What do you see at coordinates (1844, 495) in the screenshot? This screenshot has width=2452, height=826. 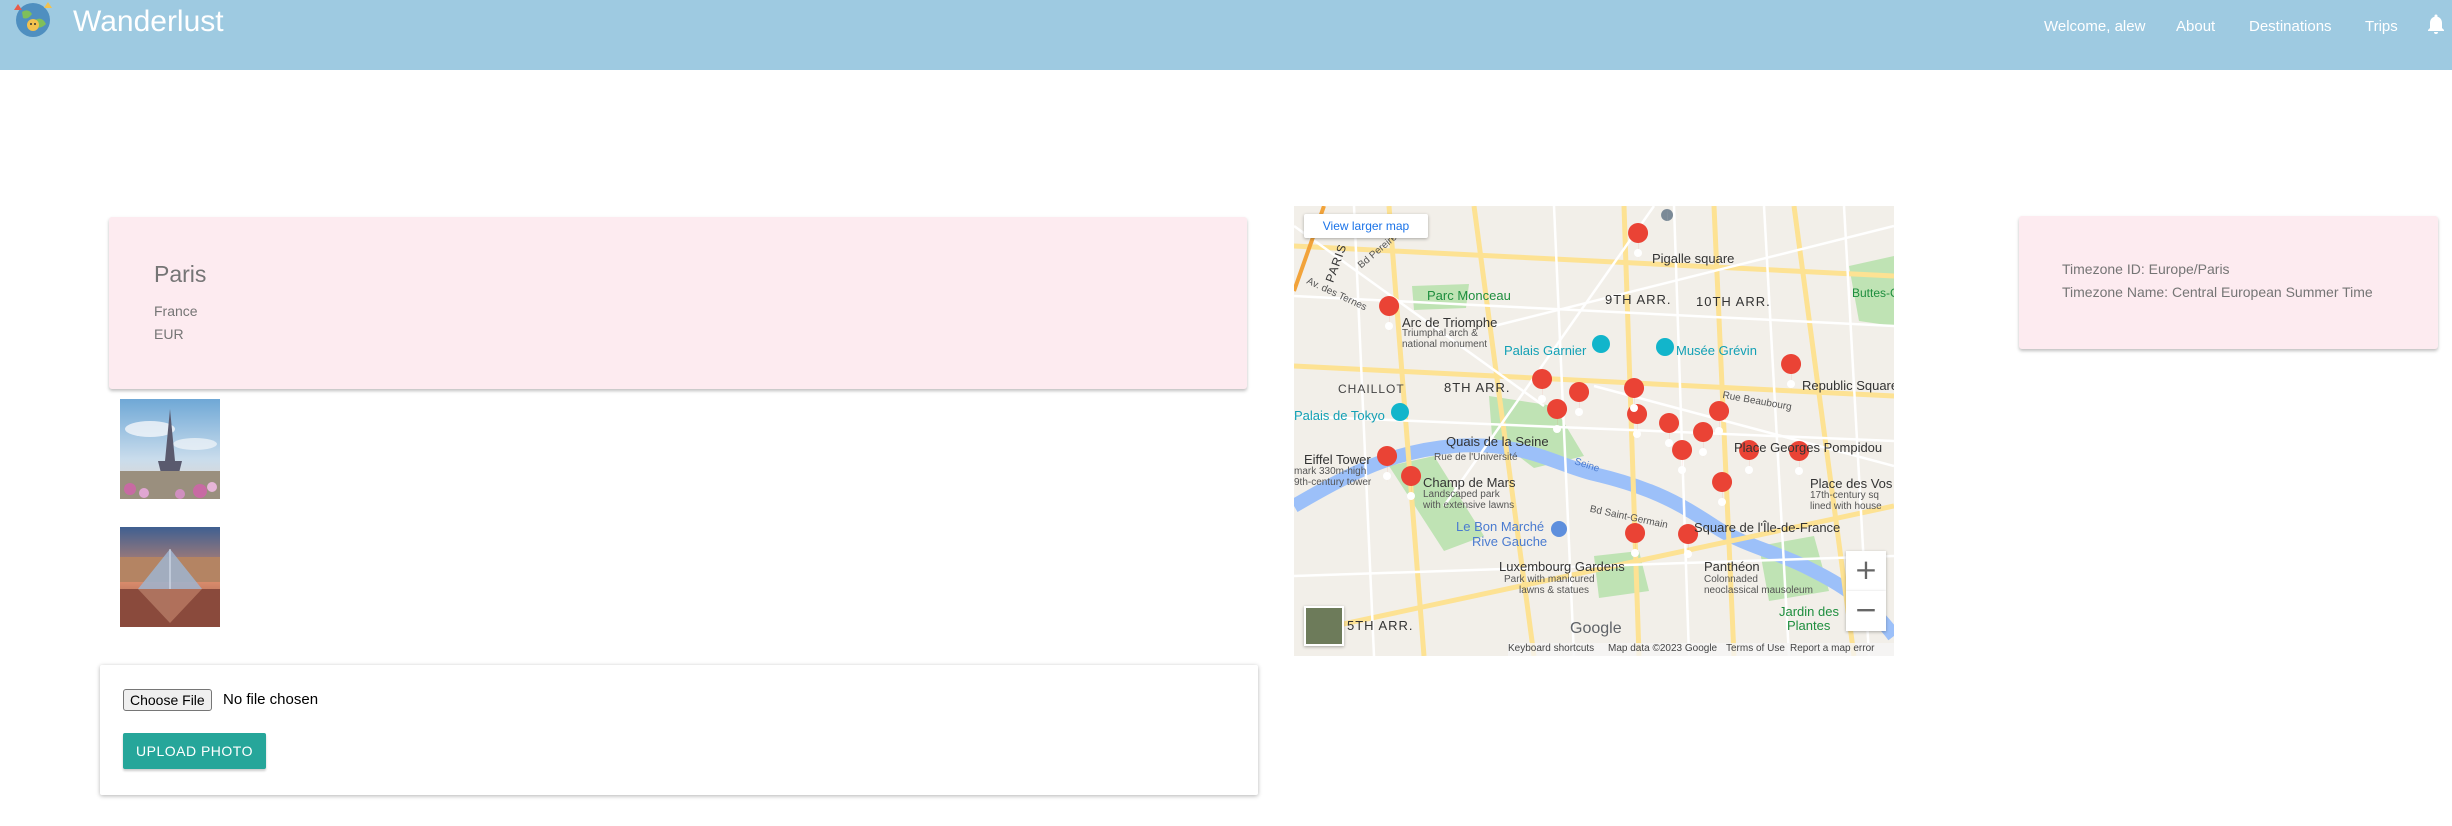 I see `map-label-vosges-desc-1: 17th-century sq` at bounding box center [1844, 495].